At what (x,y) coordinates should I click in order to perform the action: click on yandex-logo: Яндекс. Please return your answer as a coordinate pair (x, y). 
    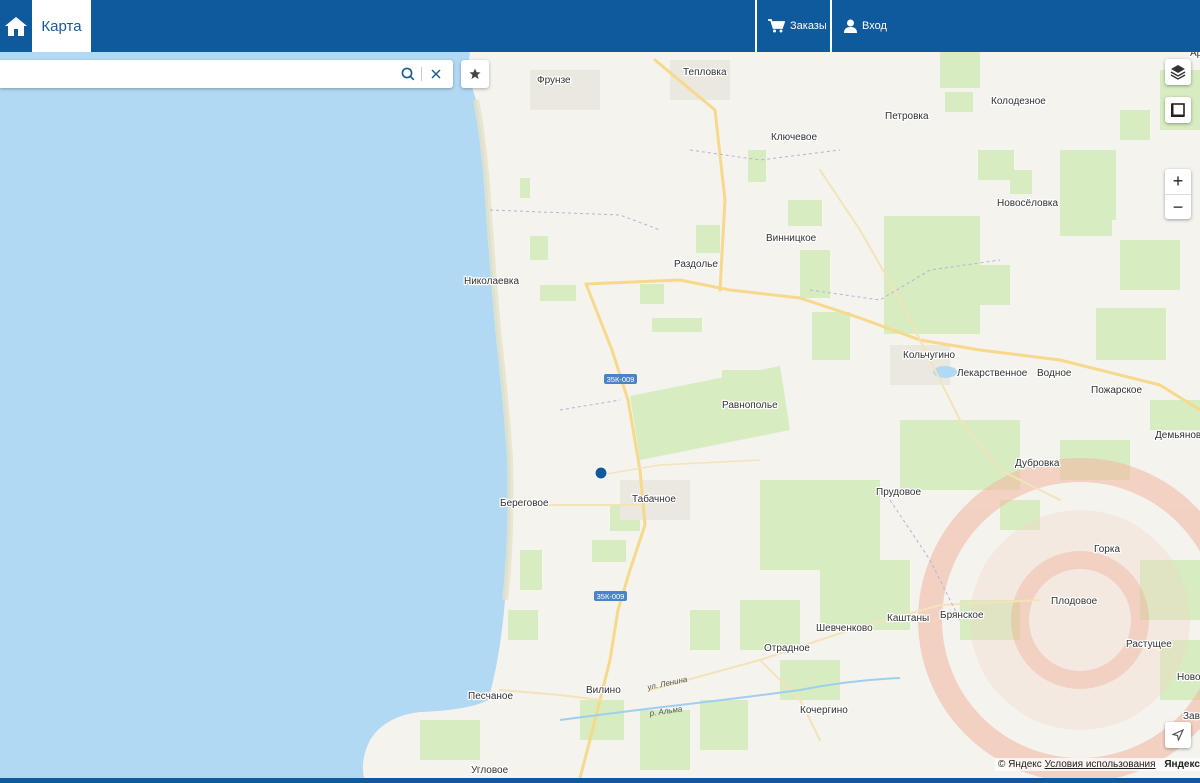
    Looking at the image, I should click on (1182, 764).